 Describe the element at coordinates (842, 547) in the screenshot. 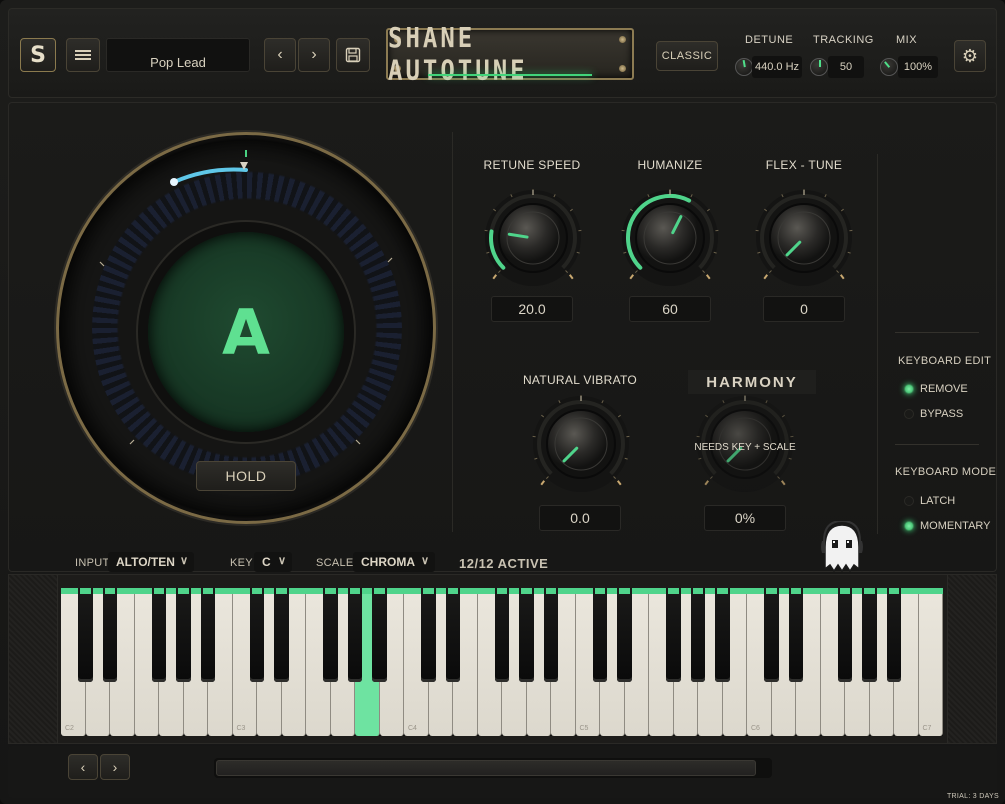

I see `ghost-mascot-icon` at that location.